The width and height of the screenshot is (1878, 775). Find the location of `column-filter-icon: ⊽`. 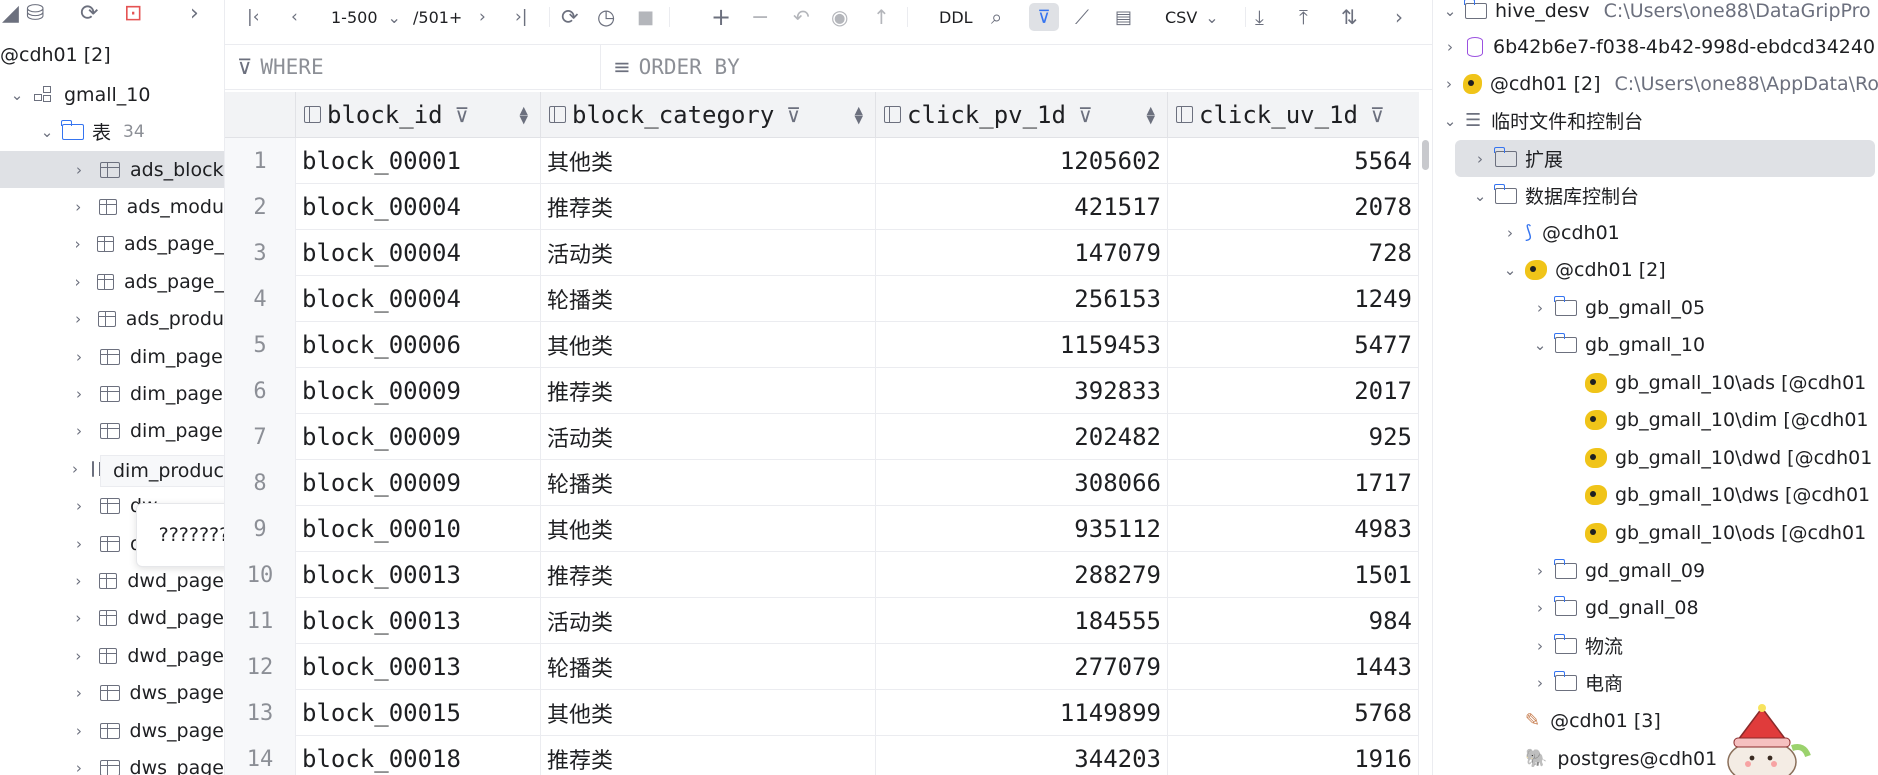

column-filter-icon: ⊽ is located at coordinates (793, 115).